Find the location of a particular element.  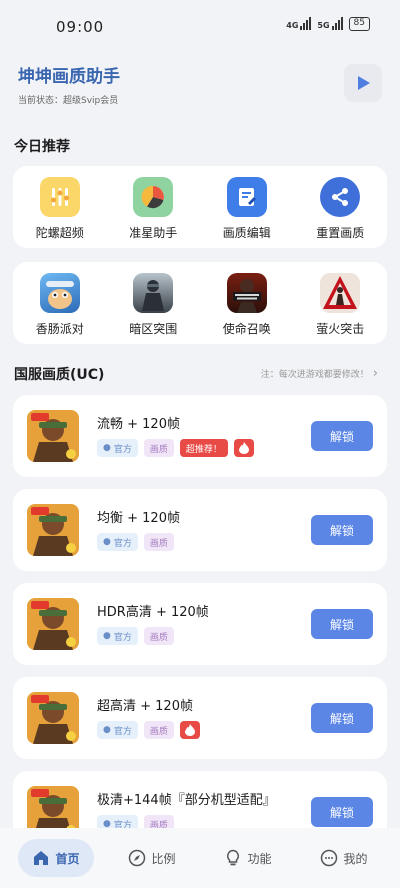

status-time: 09:00 is located at coordinates (80, 27).